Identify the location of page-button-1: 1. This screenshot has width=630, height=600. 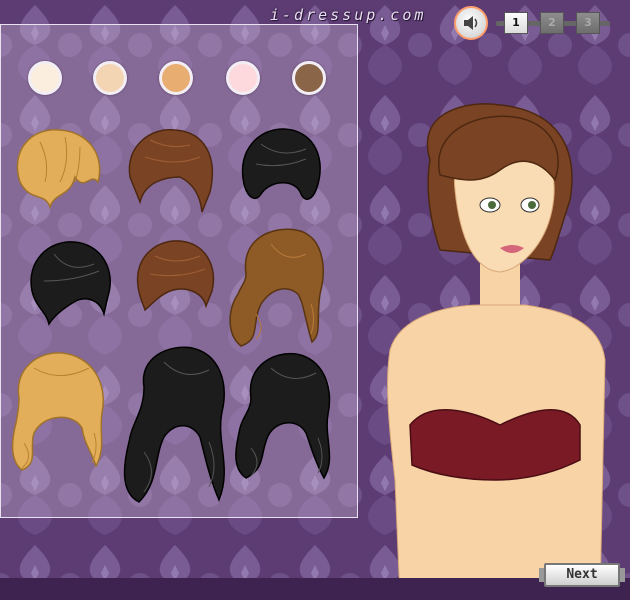
(516, 23).